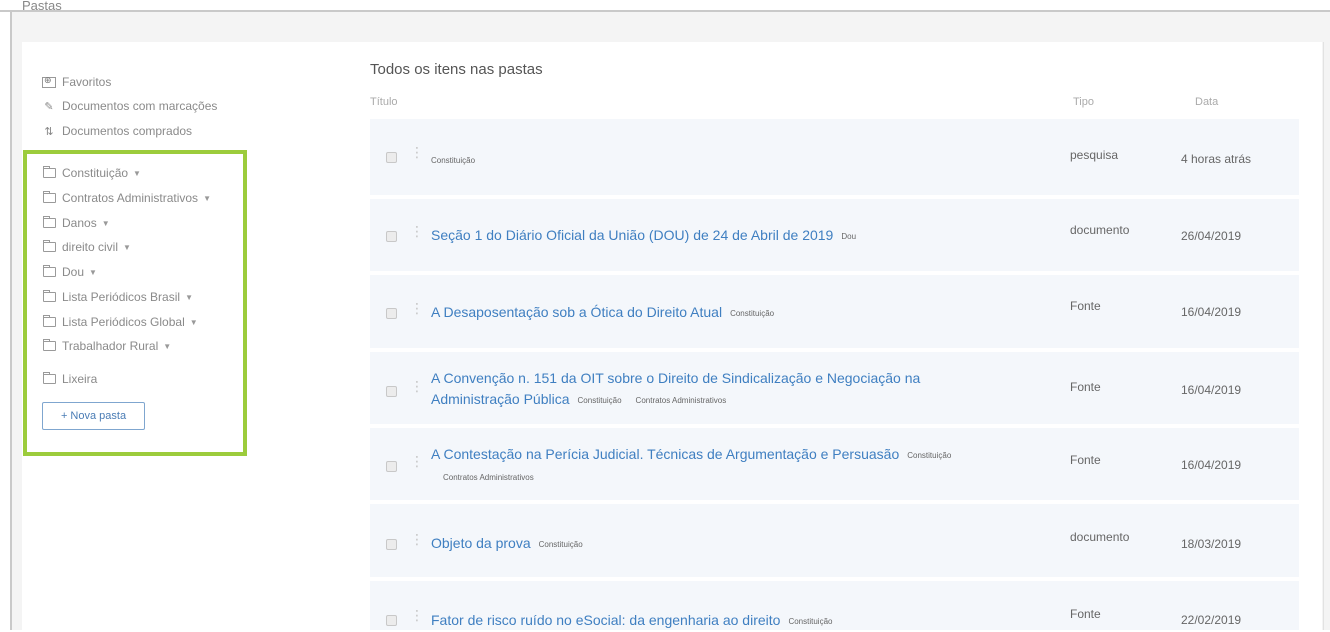 The height and width of the screenshot is (632, 1330). What do you see at coordinates (721, 159) in the screenshot?
I see `row-title: Constituição` at bounding box center [721, 159].